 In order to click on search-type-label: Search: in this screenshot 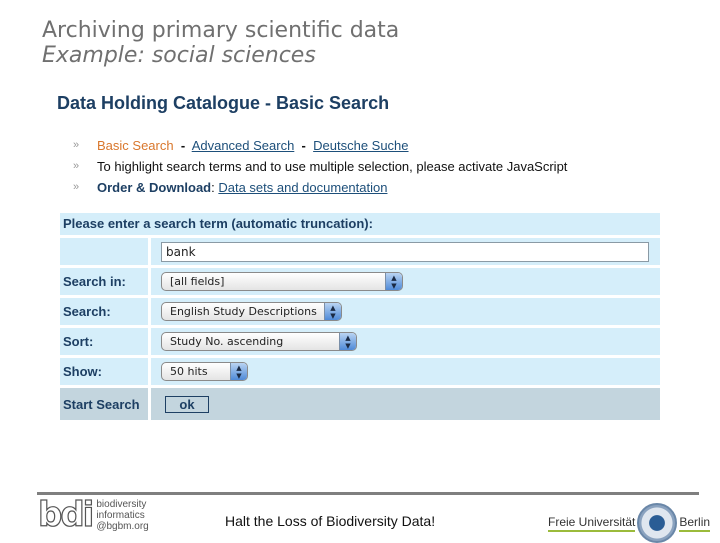, I will do `click(104, 311)`.